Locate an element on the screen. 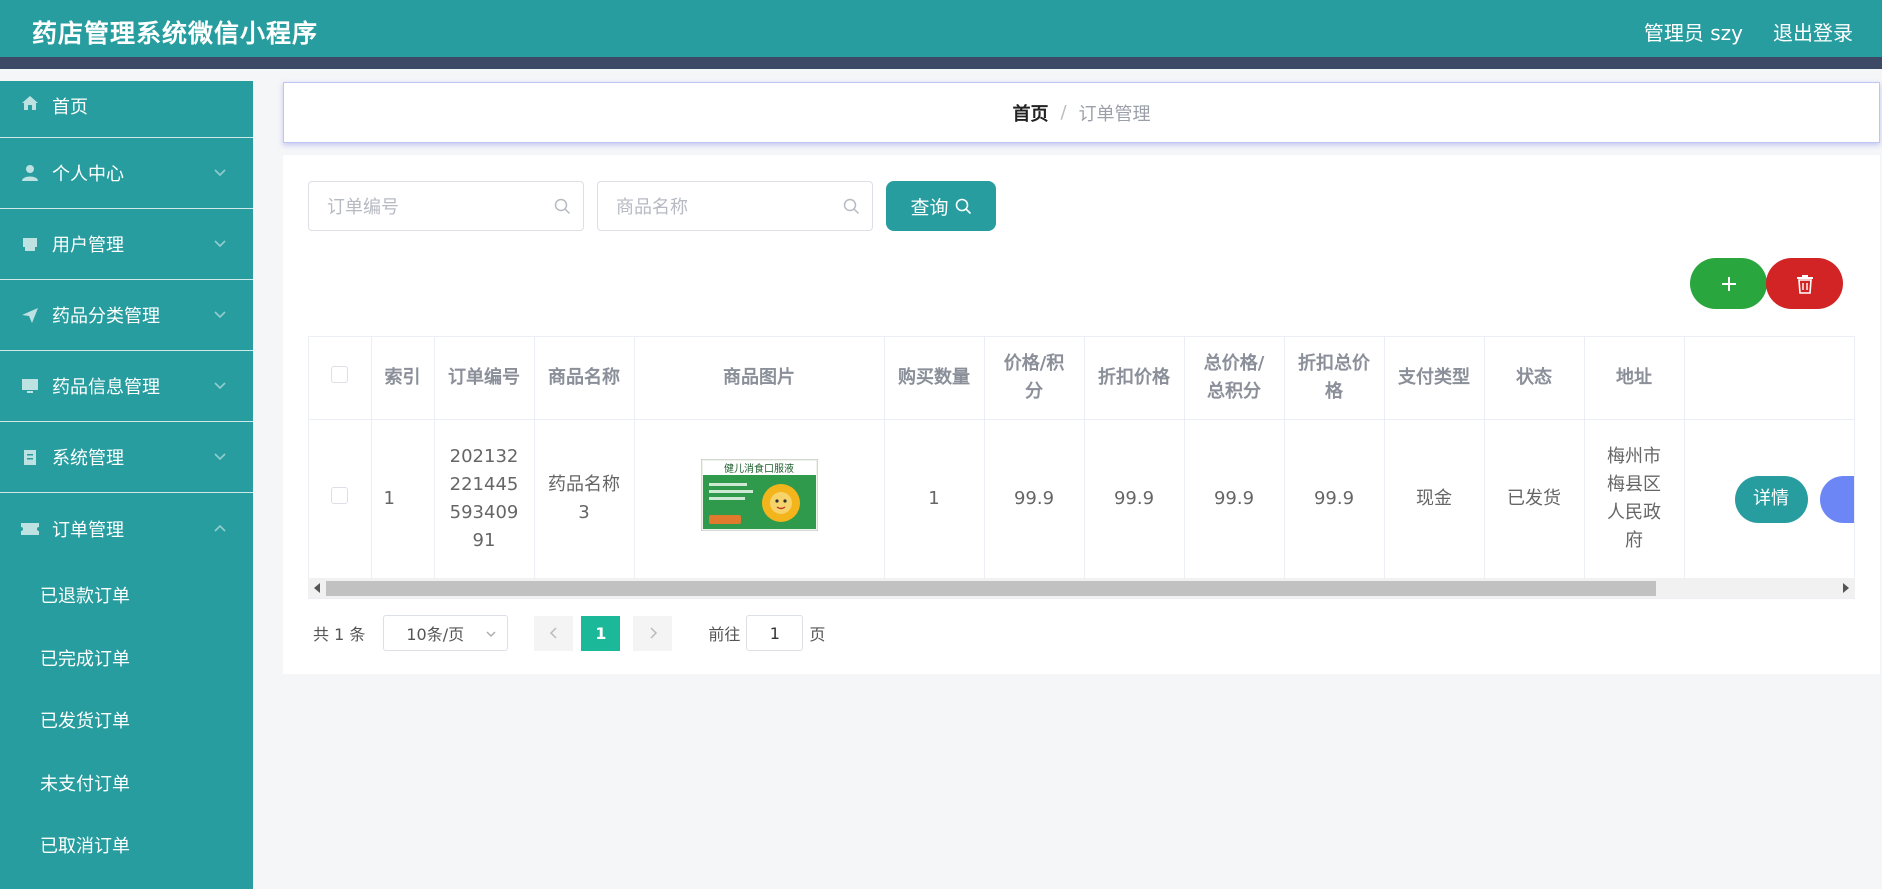  cell-address: 梅州市梅县区人民政府 is located at coordinates (1634, 499).